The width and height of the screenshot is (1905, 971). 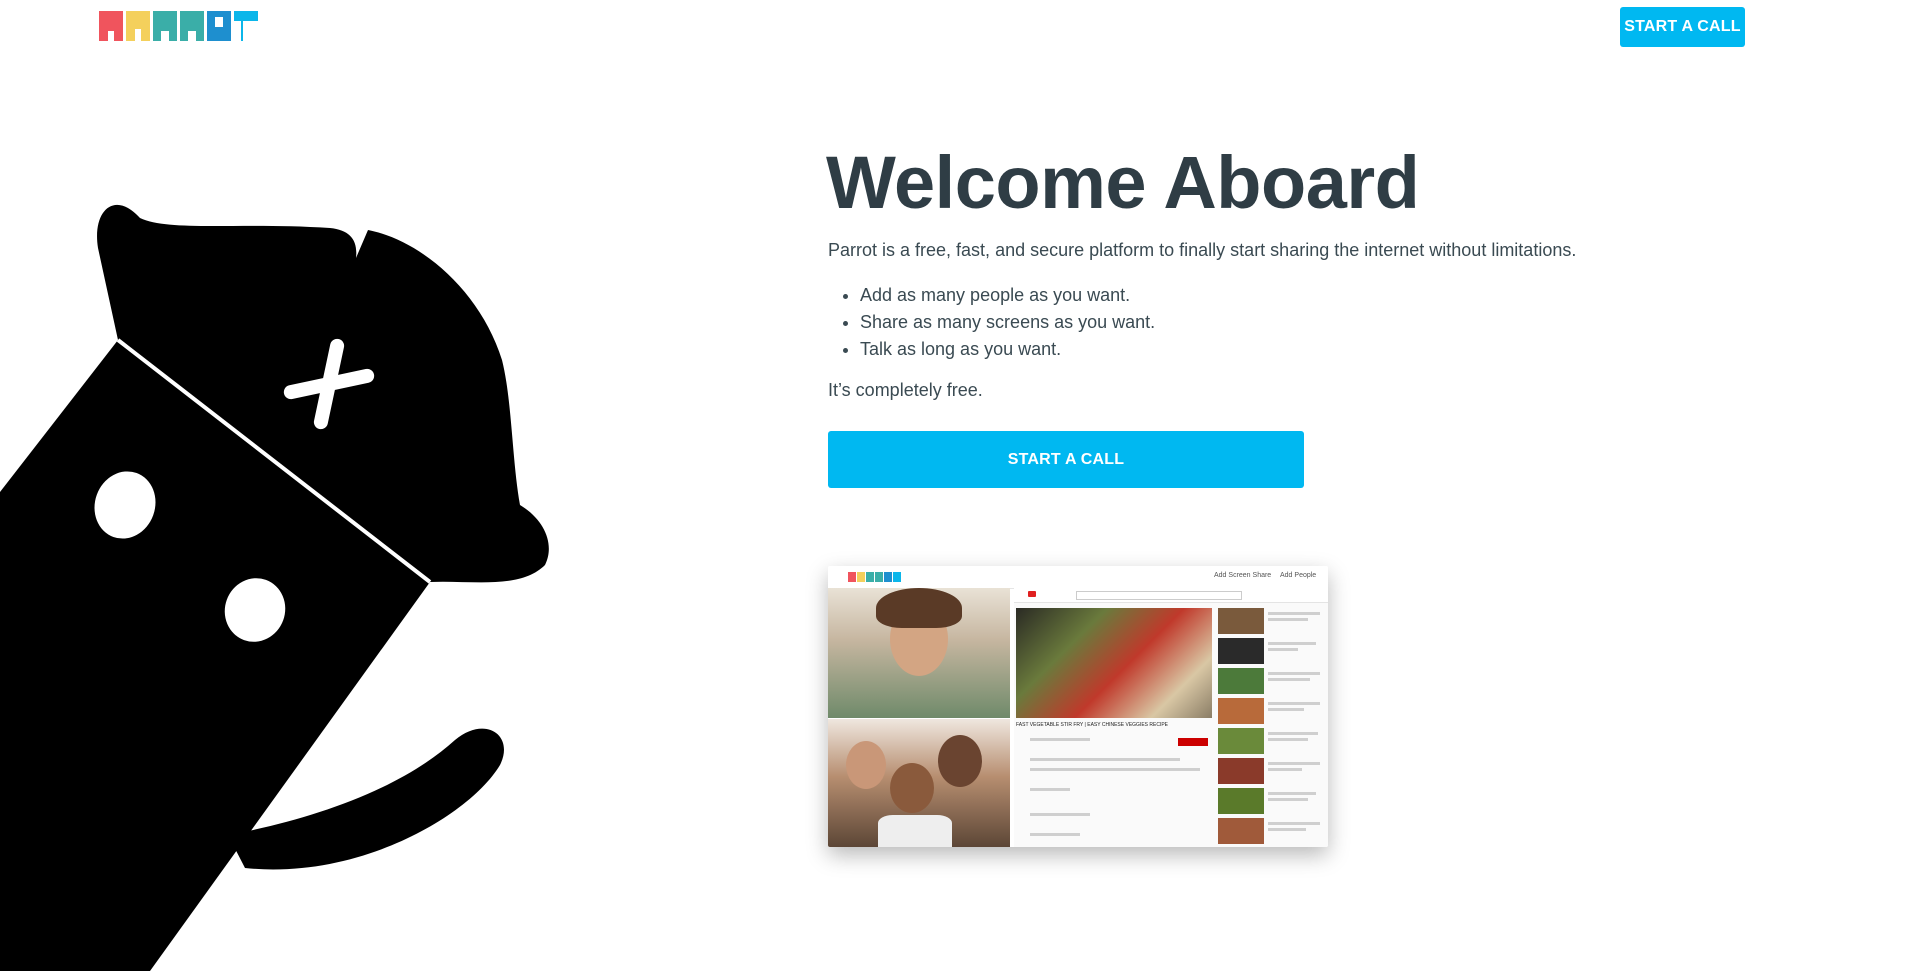 What do you see at coordinates (111, 26) in the screenshot?
I see `logo-letter-p` at bounding box center [111, 26].